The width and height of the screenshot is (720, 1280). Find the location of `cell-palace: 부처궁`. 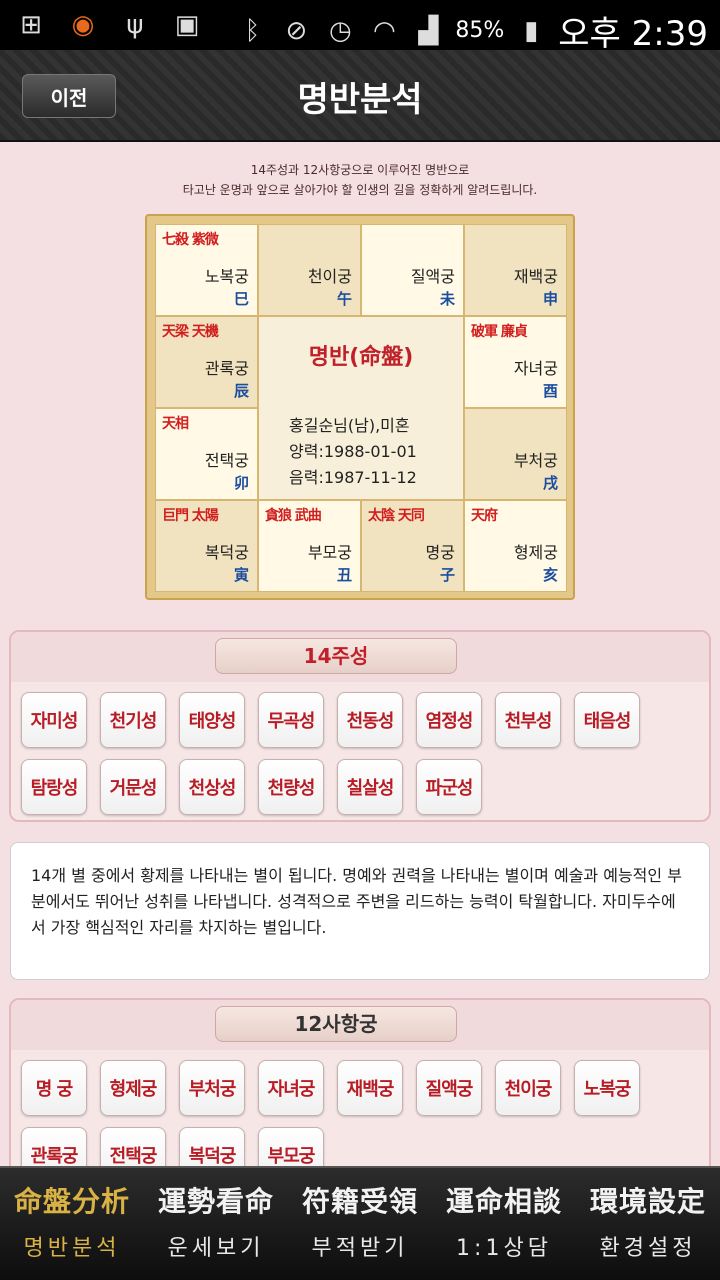

cell-palace: 부처궁 is located at coordinates (535, 460).